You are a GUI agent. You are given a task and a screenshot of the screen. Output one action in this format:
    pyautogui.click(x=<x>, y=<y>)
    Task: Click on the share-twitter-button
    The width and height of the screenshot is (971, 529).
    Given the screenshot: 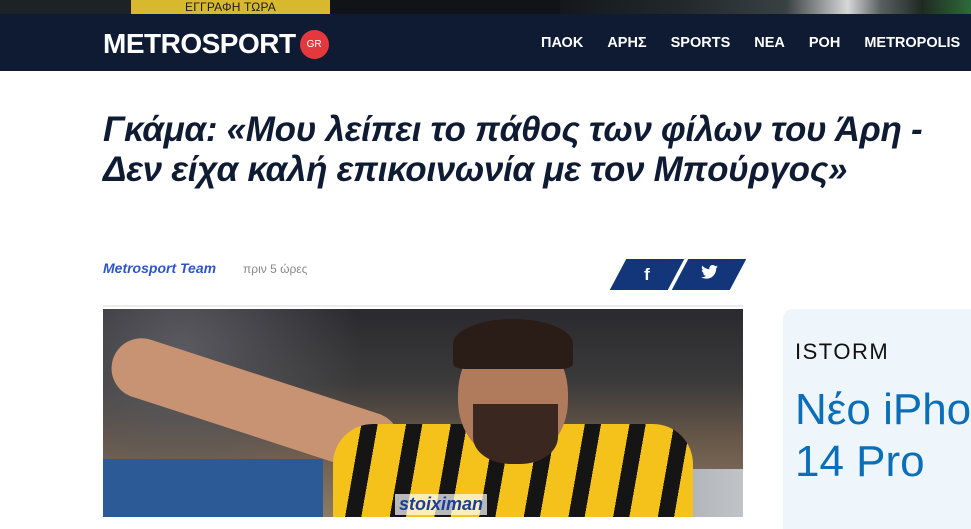 What is the action you would take?
    pyautogui.click(x=709, y=274)
    